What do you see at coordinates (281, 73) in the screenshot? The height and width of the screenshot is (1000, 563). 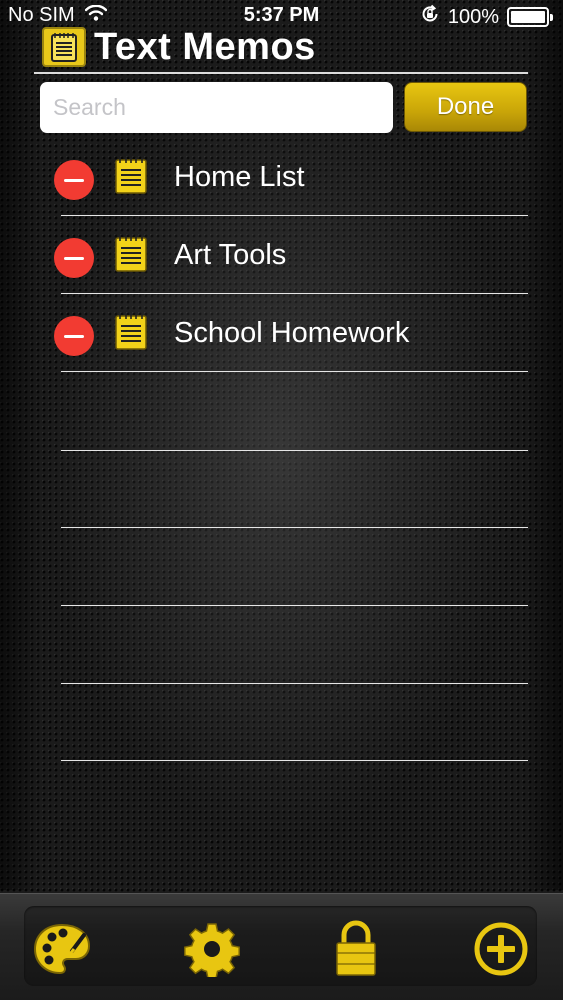 I see `header-divider` at bounding box center [281, 73].